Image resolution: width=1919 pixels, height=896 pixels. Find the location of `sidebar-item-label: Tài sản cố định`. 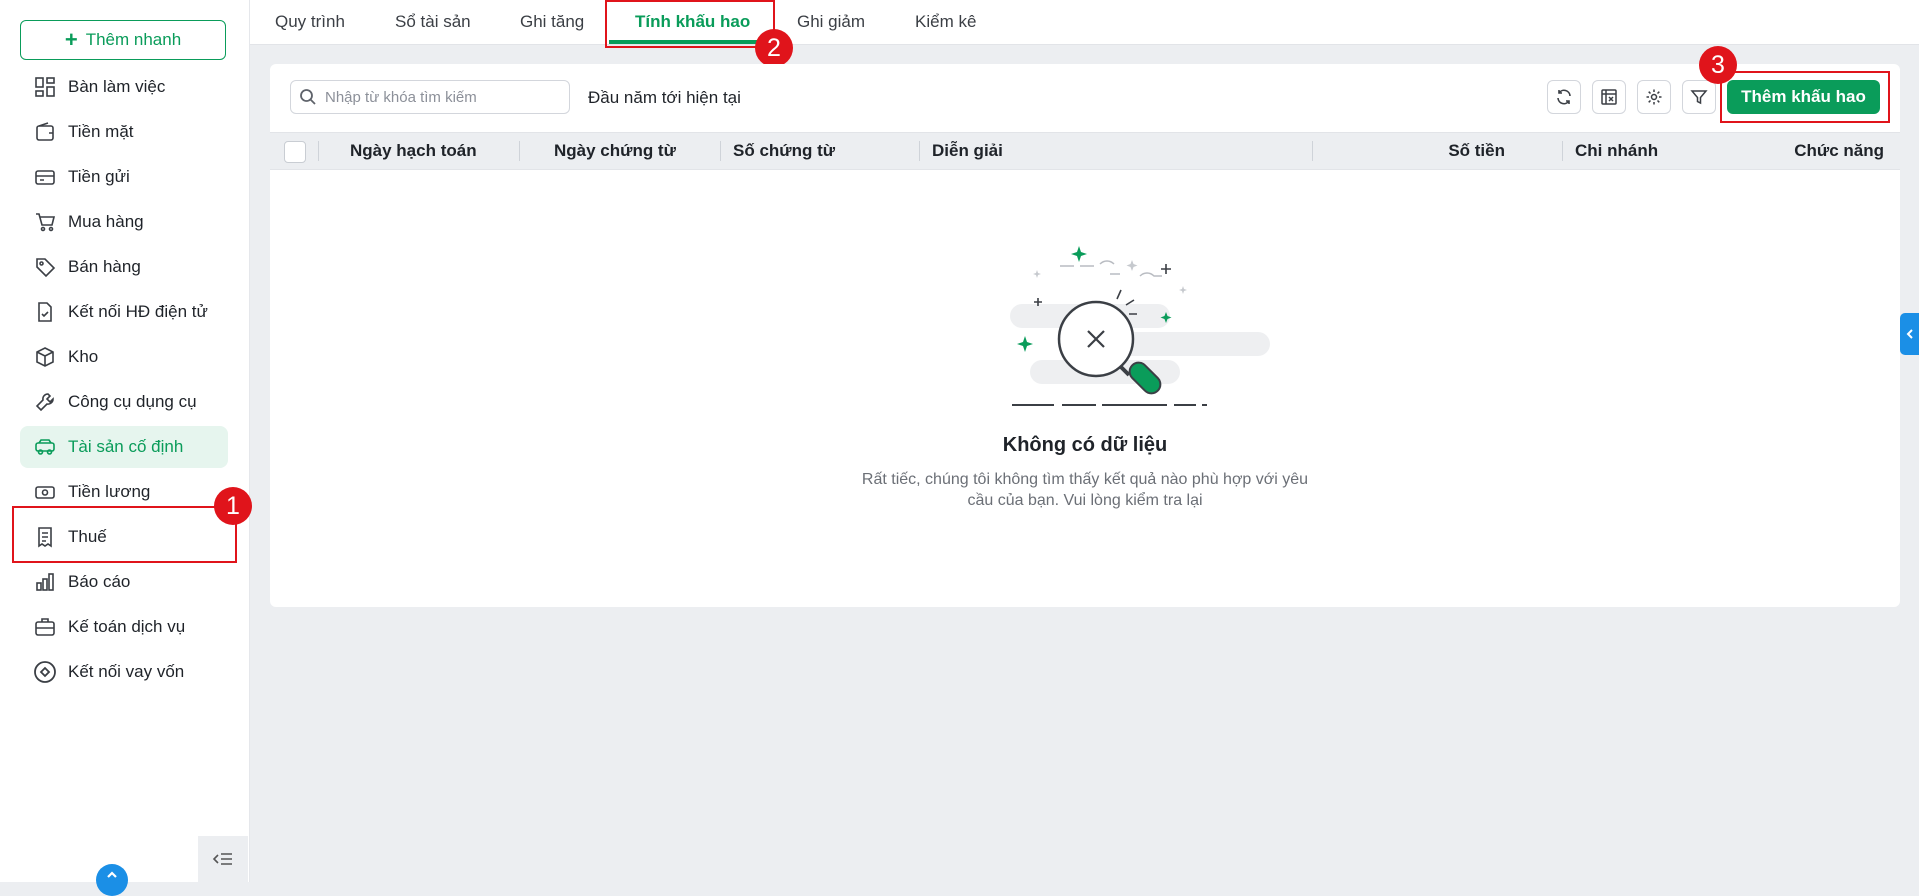

sidebar-item-label: Tài sản cố định is located at coordinates (126, 446).